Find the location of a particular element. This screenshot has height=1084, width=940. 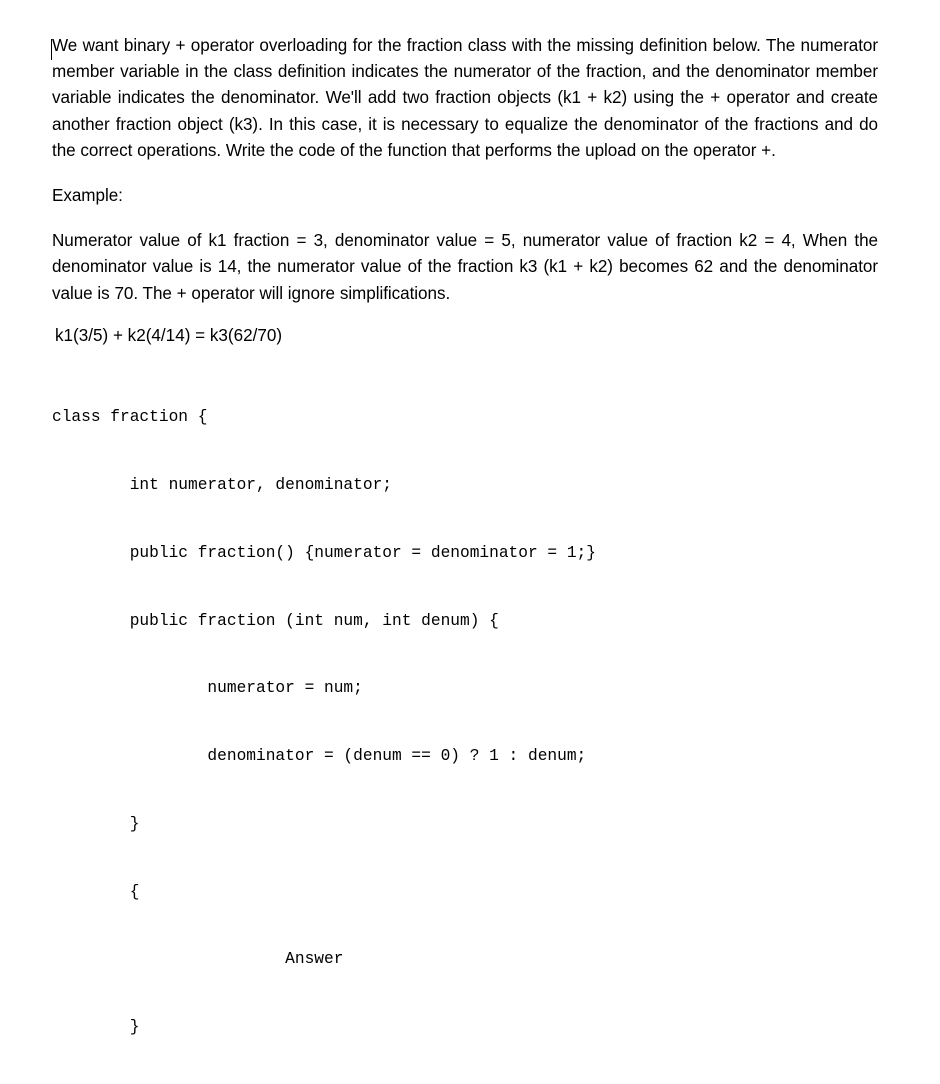

code-line: int numerator, denominator; is located at coordinates (222, 485).